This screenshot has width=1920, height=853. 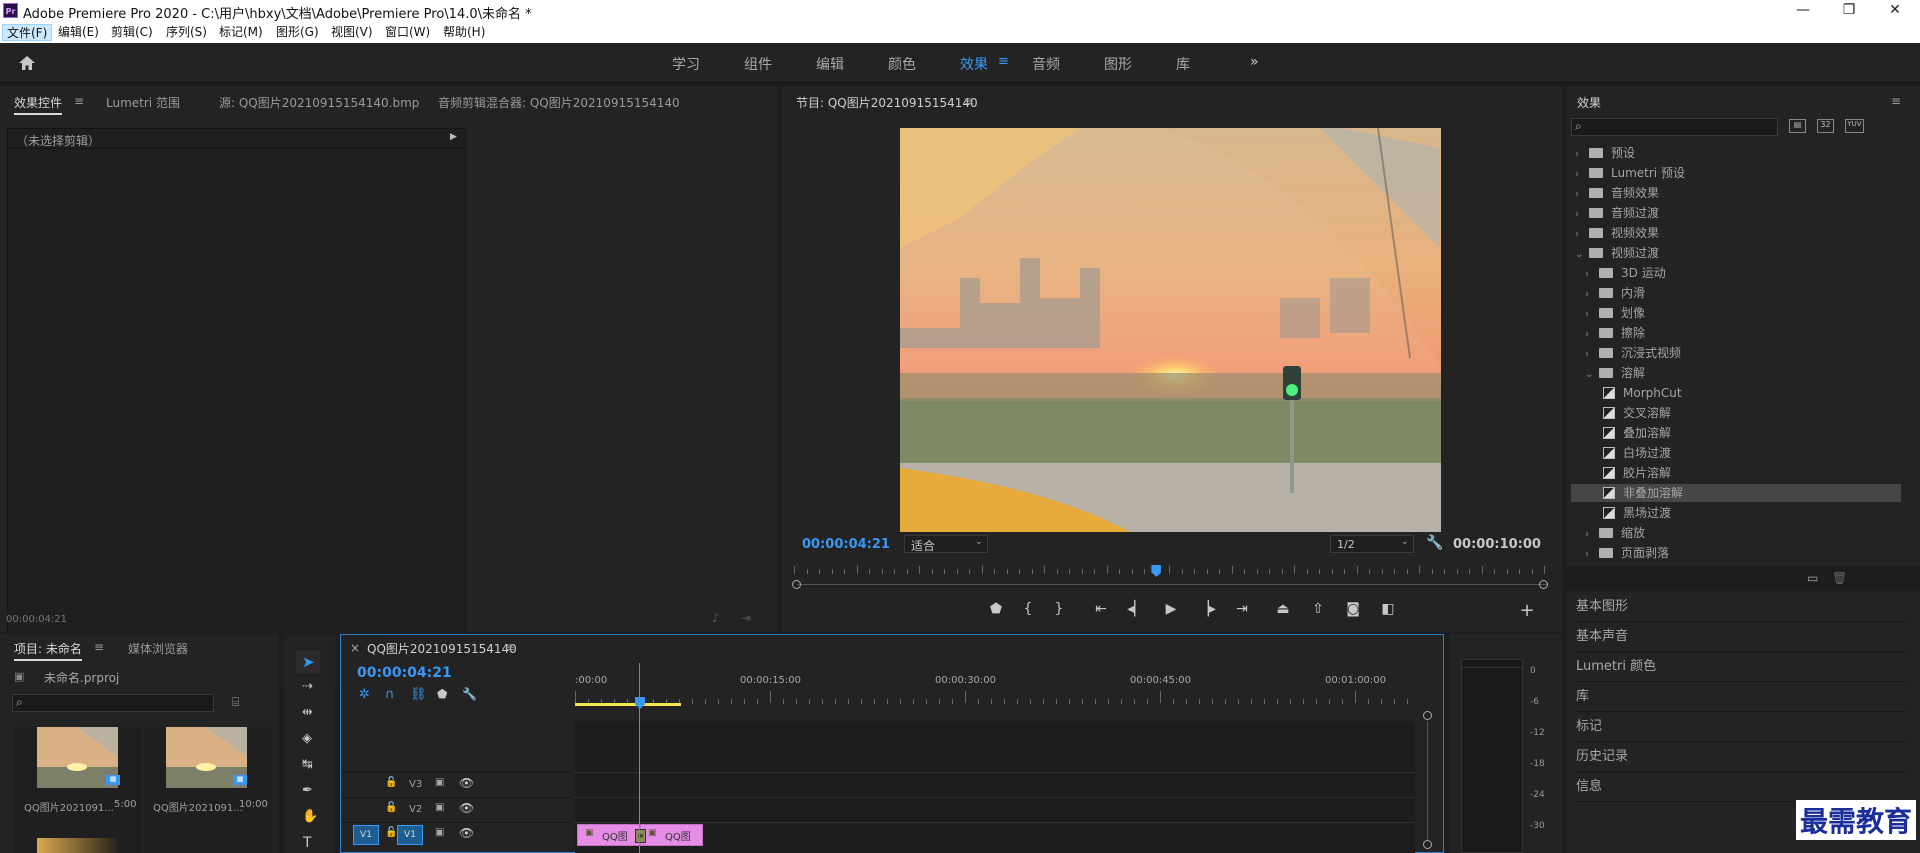 What do you see at coordinates (1849, 11) in the screenshot?
I see `restore-icon: ❐` at bounding box center [1849, 11].